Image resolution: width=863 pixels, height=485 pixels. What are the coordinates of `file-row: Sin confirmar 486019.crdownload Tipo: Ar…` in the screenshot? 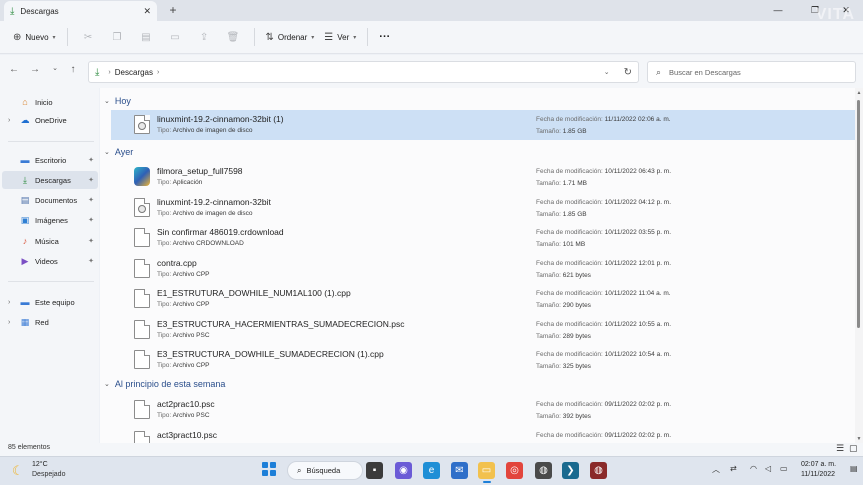 It's located at (483, 238).